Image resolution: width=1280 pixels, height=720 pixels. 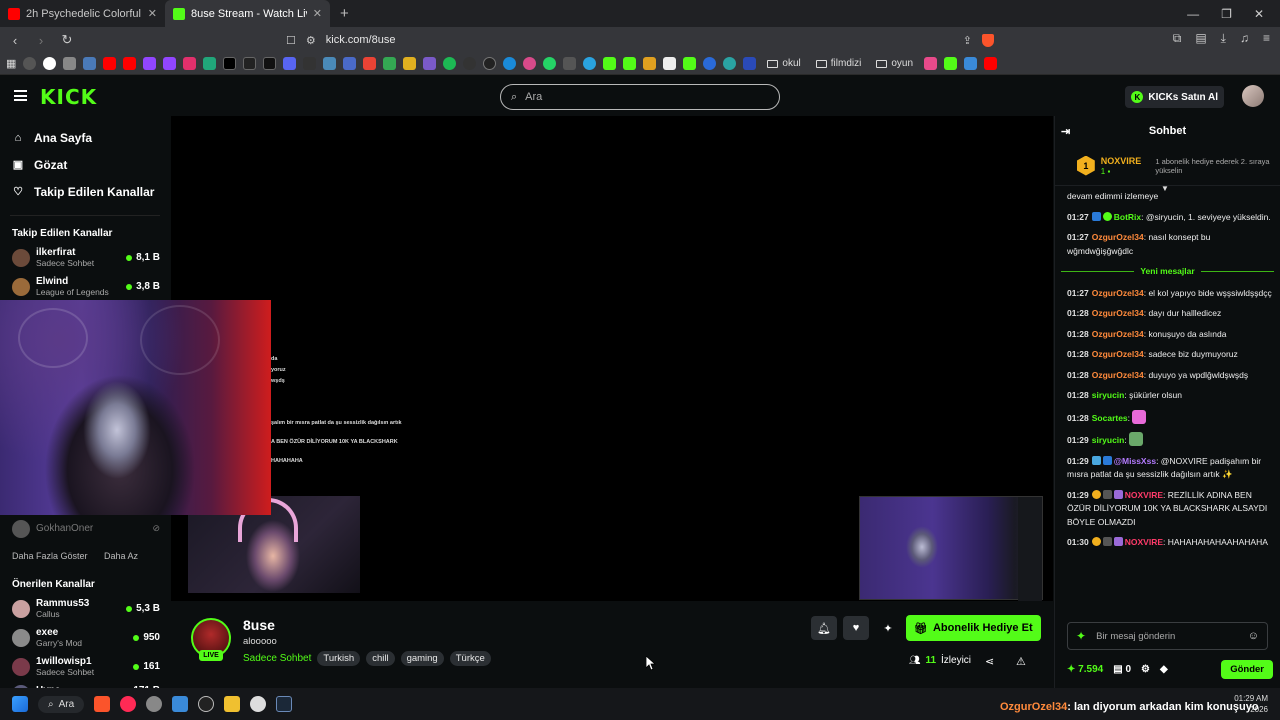 What do you see at coordinates (1122, 669) in the screenshot?
I see `tickets-display: ▤ 0` at bounding box center [1122, 669].